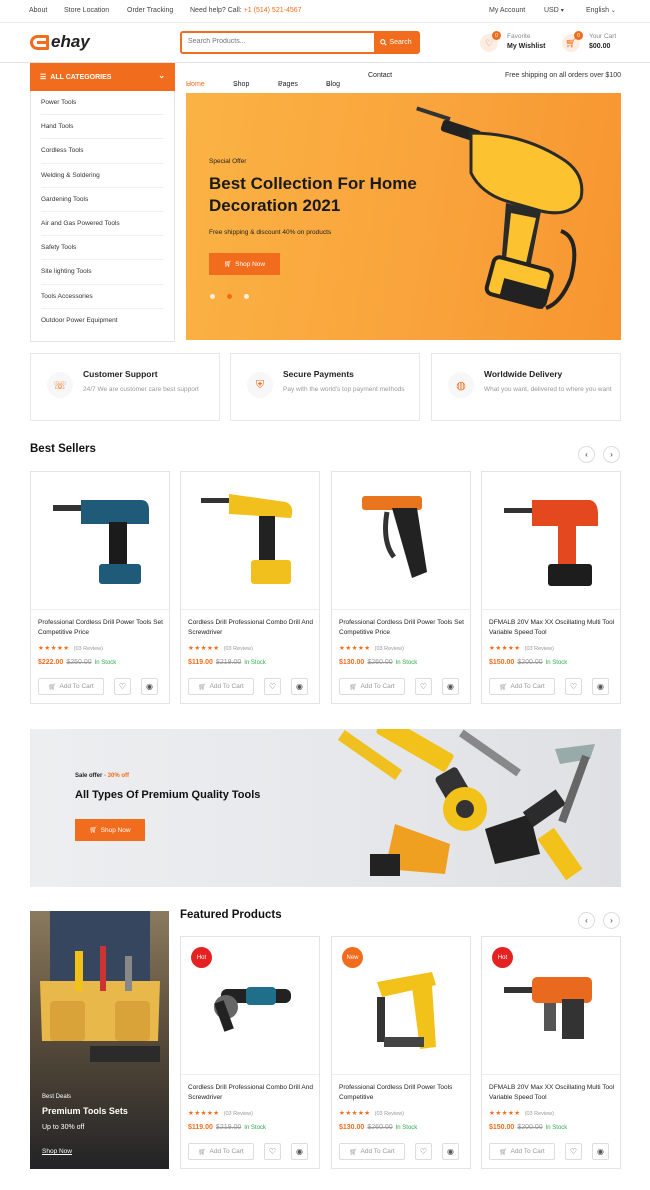  What do you see at coordinates (102, 200) in the screenshot?
I see `category-item: Gardening Tools` at bounding box center [102, 200].